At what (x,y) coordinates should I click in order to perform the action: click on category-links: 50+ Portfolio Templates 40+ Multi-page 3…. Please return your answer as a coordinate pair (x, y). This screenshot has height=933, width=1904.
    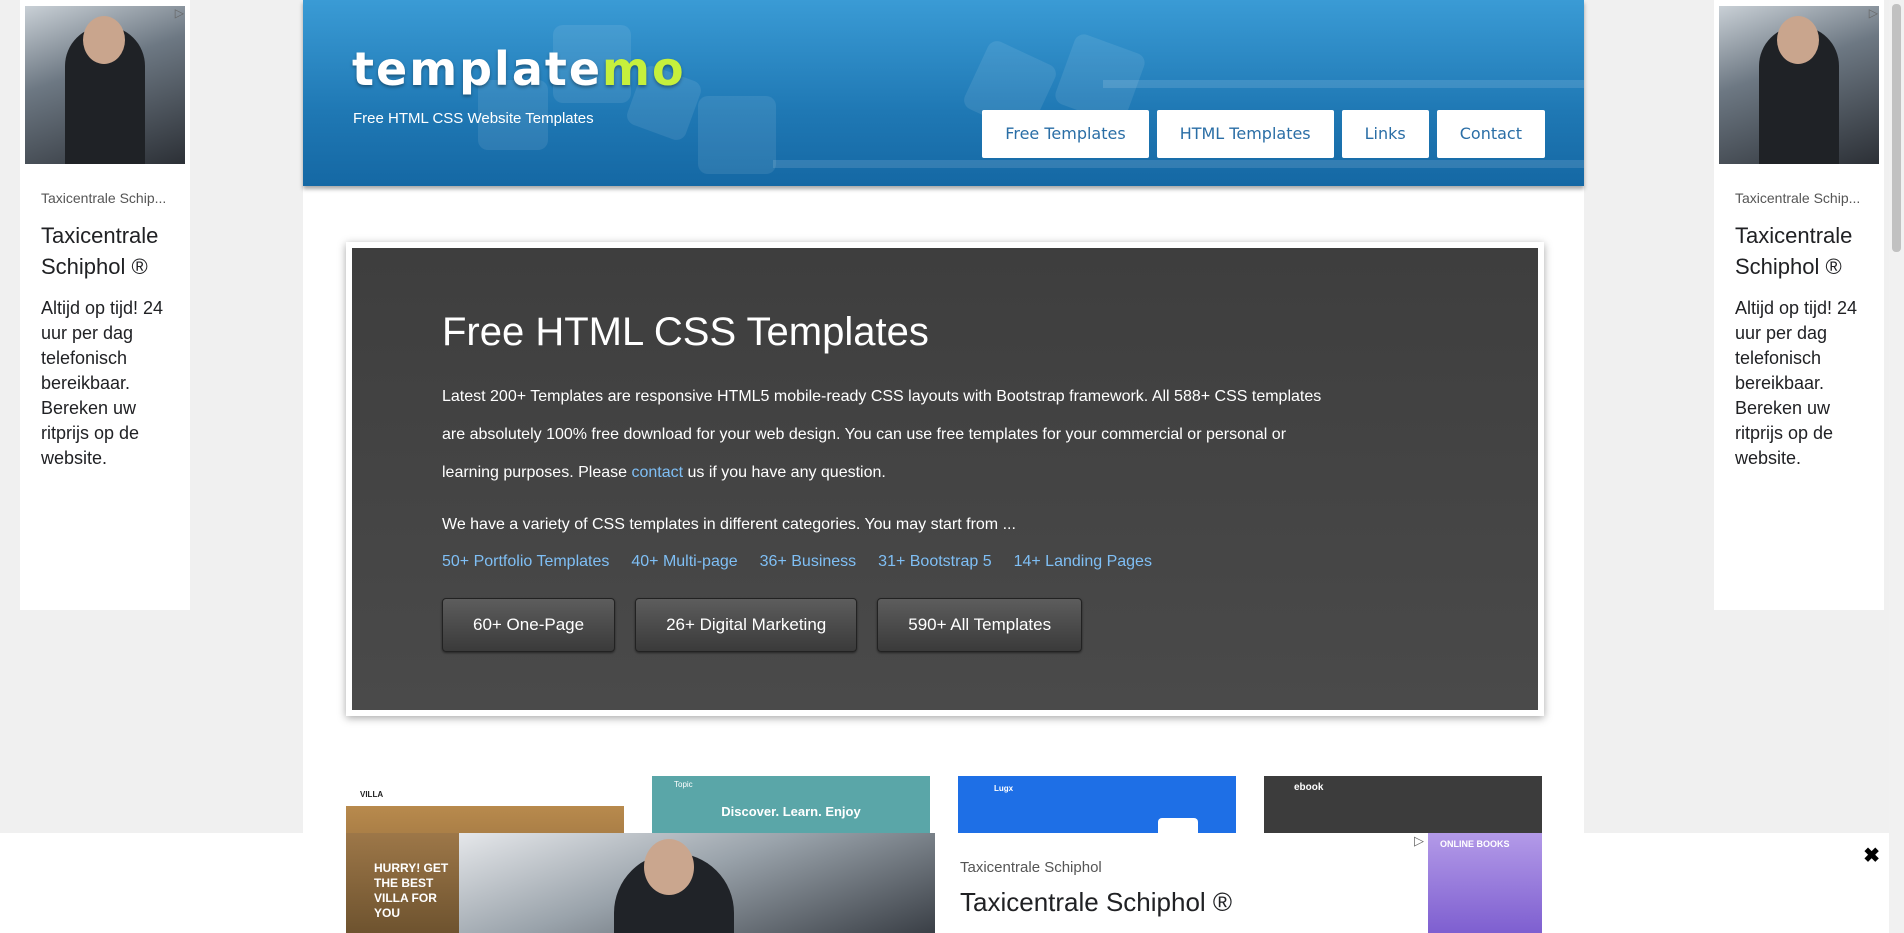
    Looking at the image, I should click on (797, 562).